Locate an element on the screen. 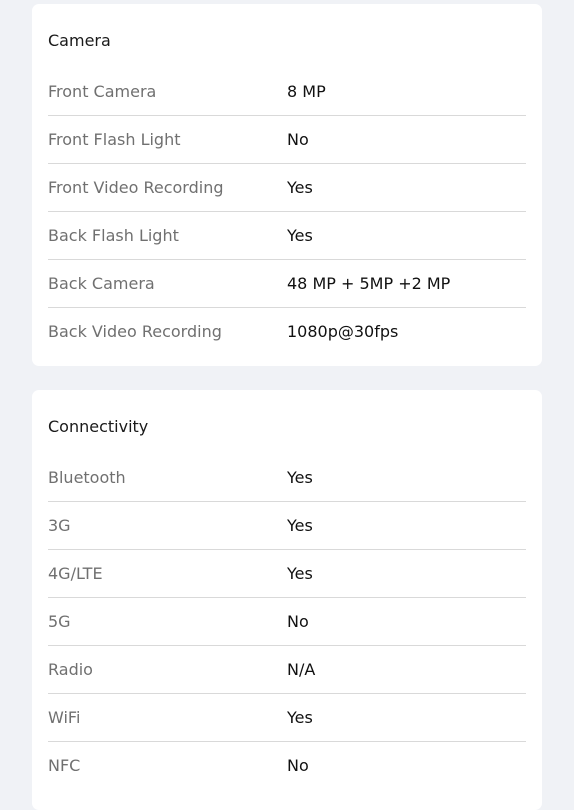  spec-row: Front Flash Light No is located at coordinates (287, 140).